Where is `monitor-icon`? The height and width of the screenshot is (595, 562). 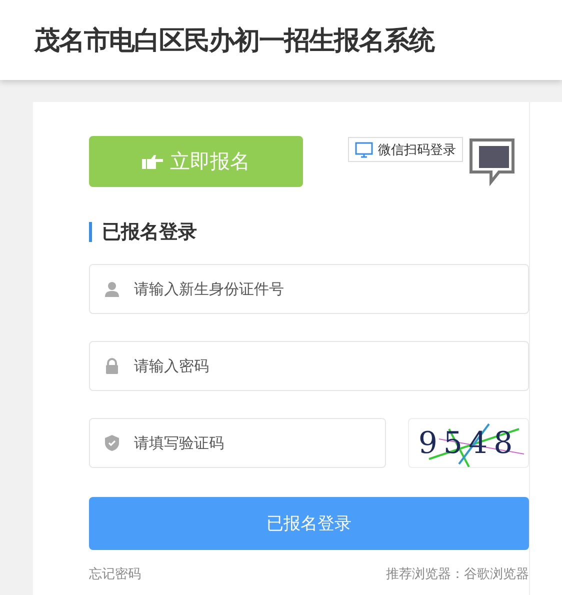
monitor-icon is located at coordinates (364, 150).